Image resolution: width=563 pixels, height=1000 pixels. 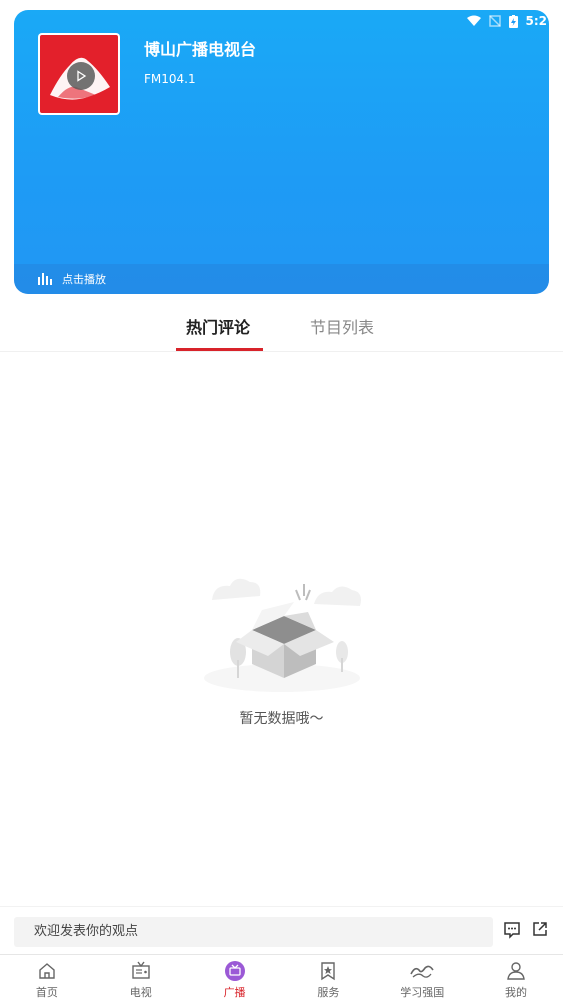 I want to click on nav-item-xuexi: 学习强国, so click(x=422, y=977).